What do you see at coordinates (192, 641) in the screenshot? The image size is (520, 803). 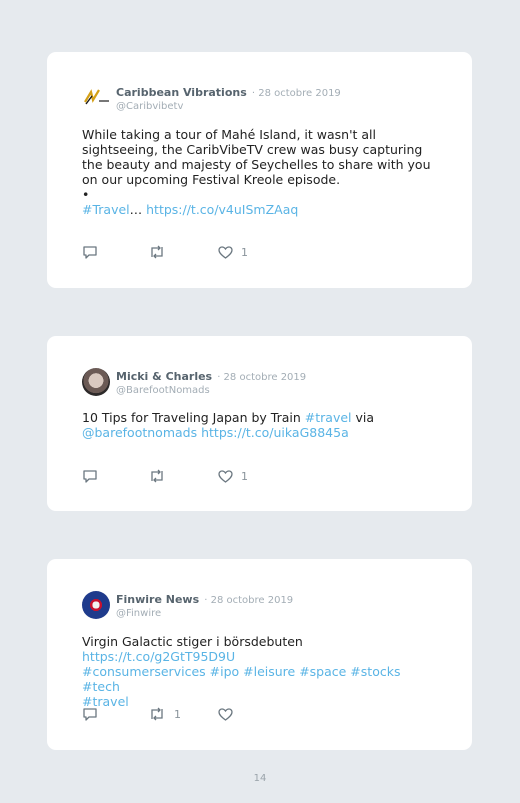 I see `tweet-body: Virgin Galactic stiger i börsdebuten` at bounding box center [192, 641].